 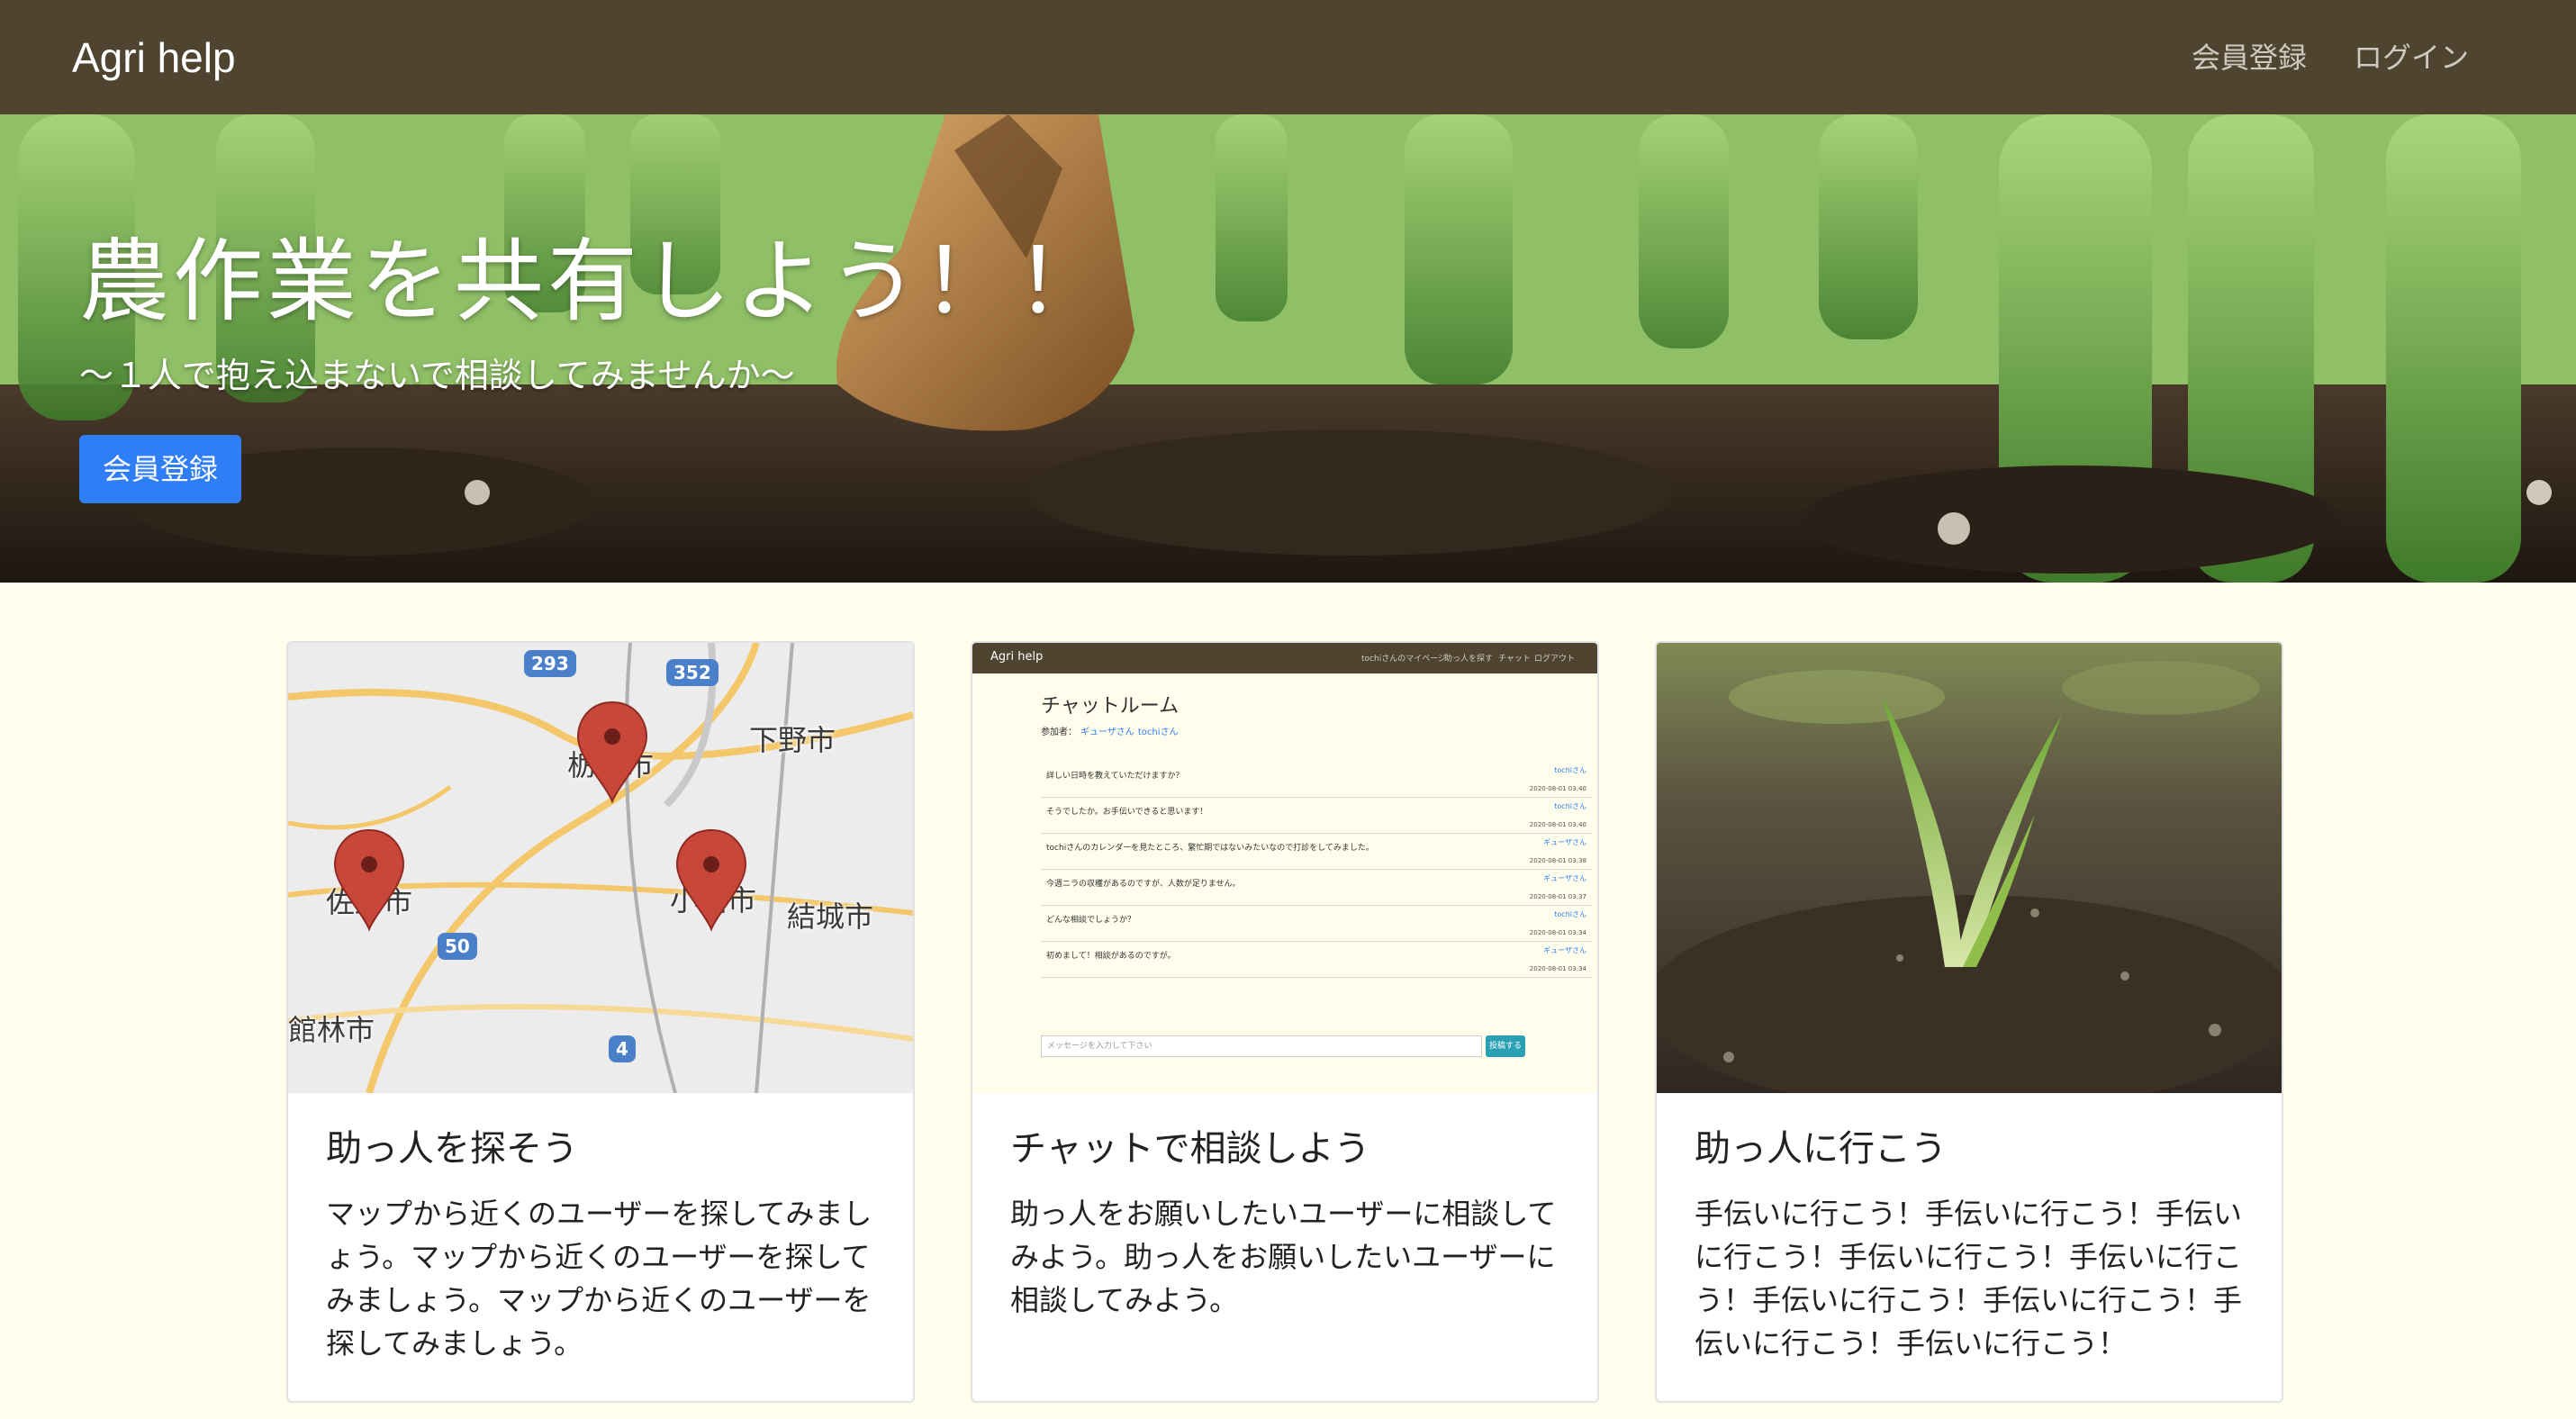 I want to click on nav-login-link: ログイン, so click(x=2411, y=57).